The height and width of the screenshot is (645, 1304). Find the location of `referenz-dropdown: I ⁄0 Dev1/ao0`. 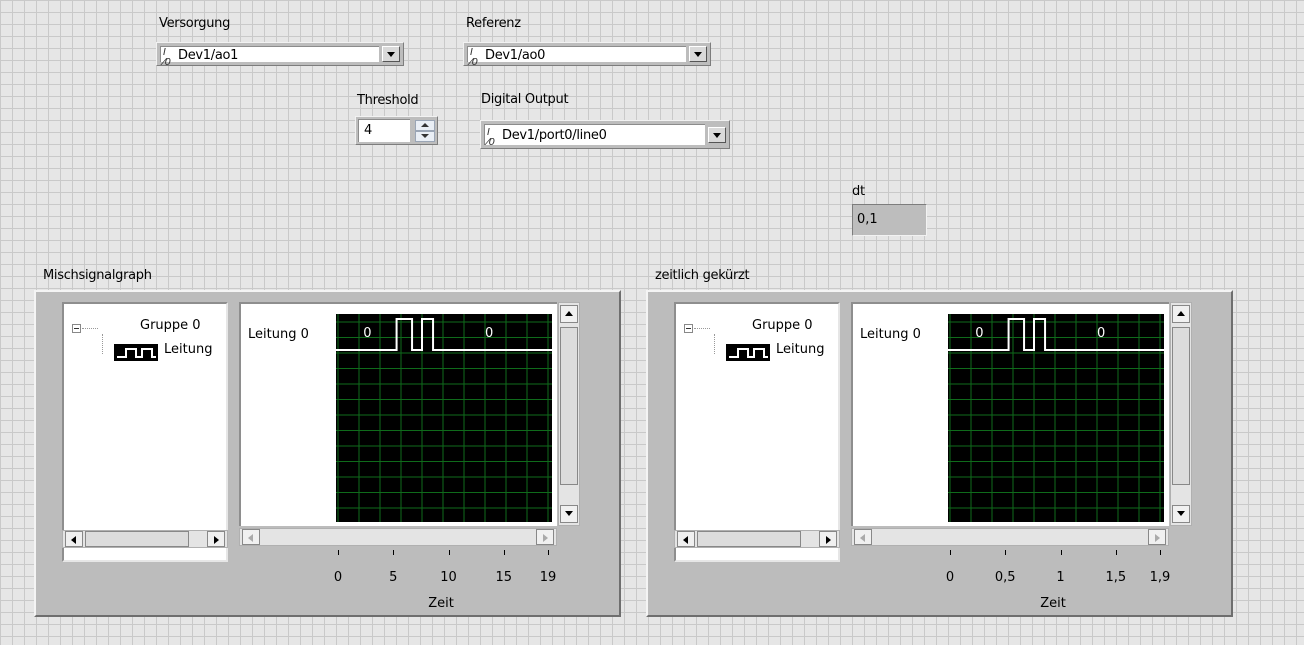

referenz-dropdown: I ⁄0 Dev1/ao0 is located at coordinates (587, 55).